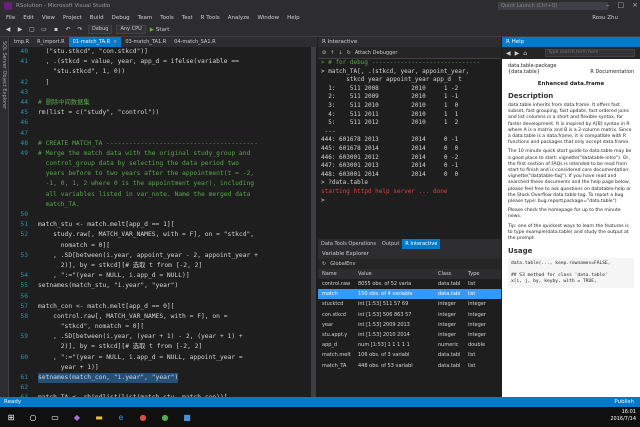 The width and height of the screenshot is (640, 427). What do you see at coordinates (80, 30) in the screenshot?
I see `redo-icon: ↷` at bounding box center [80, 30].